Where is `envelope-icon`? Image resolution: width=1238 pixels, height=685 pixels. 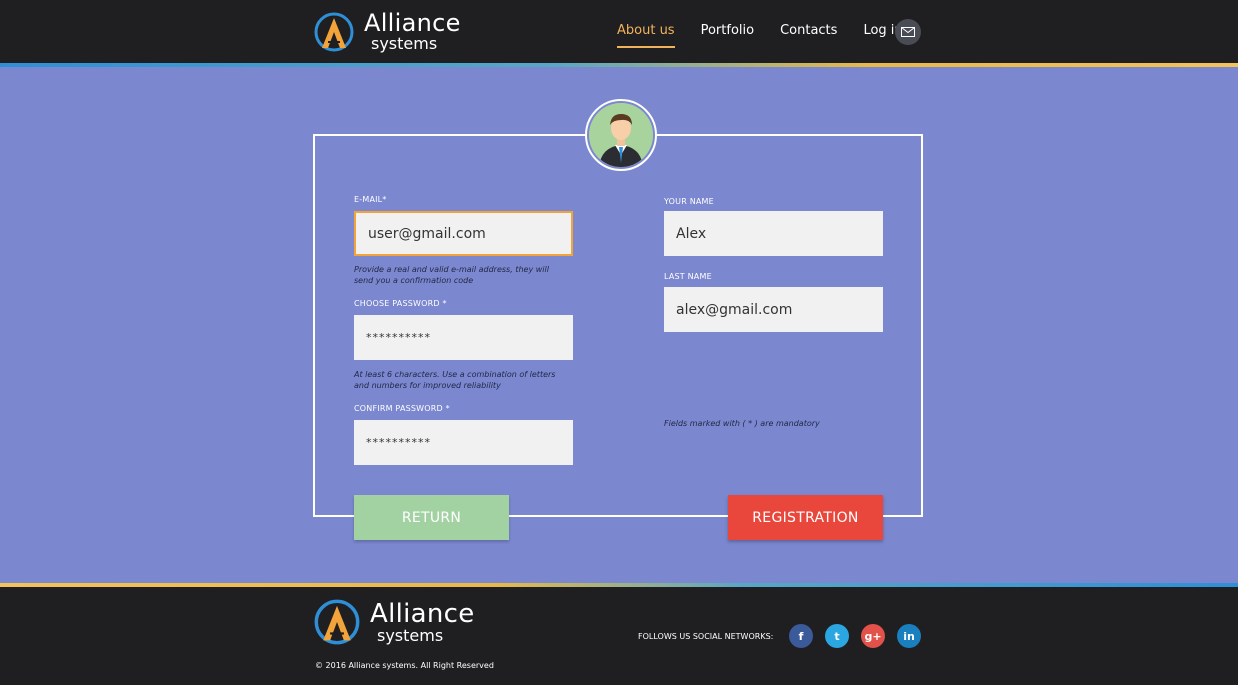
envelope-icon is located at coordinates (908, 32).